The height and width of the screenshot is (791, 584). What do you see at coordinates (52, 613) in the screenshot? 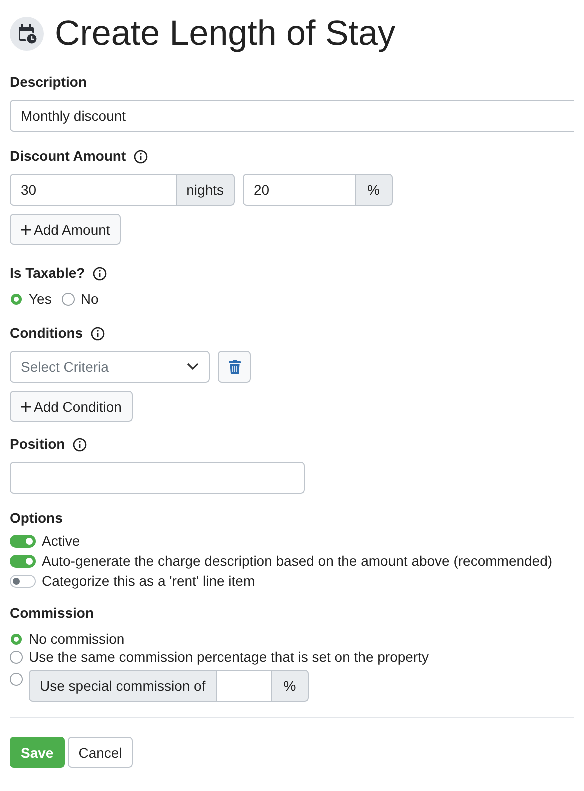
I see `section-label: Commission` at bounding box center [52, 613].